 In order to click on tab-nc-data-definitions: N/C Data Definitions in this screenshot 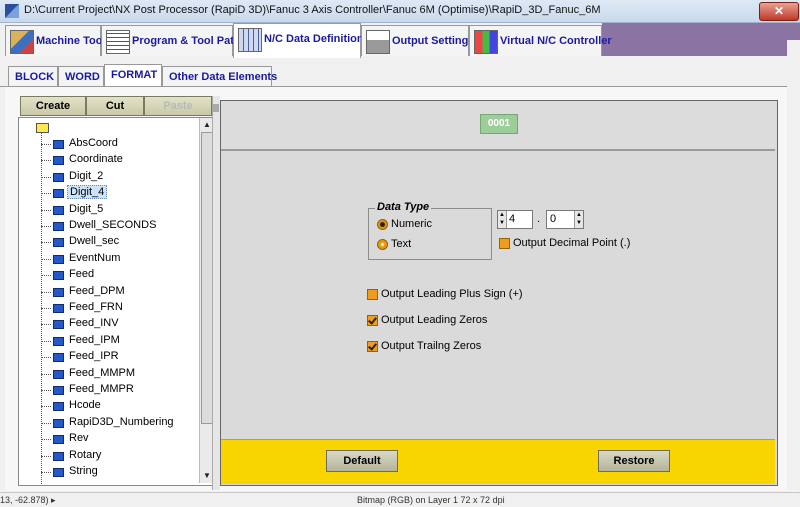, I will do `click(301, 40)`.